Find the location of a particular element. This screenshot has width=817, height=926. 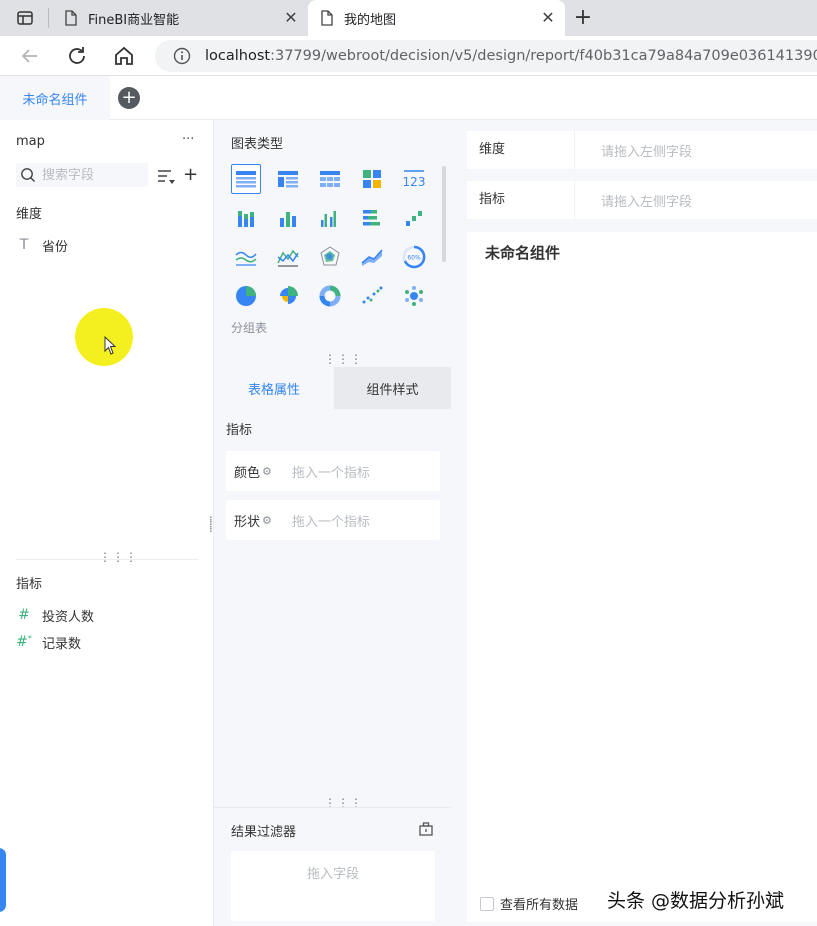

chart-list-scrollbar is located at coordinates (444, 214).